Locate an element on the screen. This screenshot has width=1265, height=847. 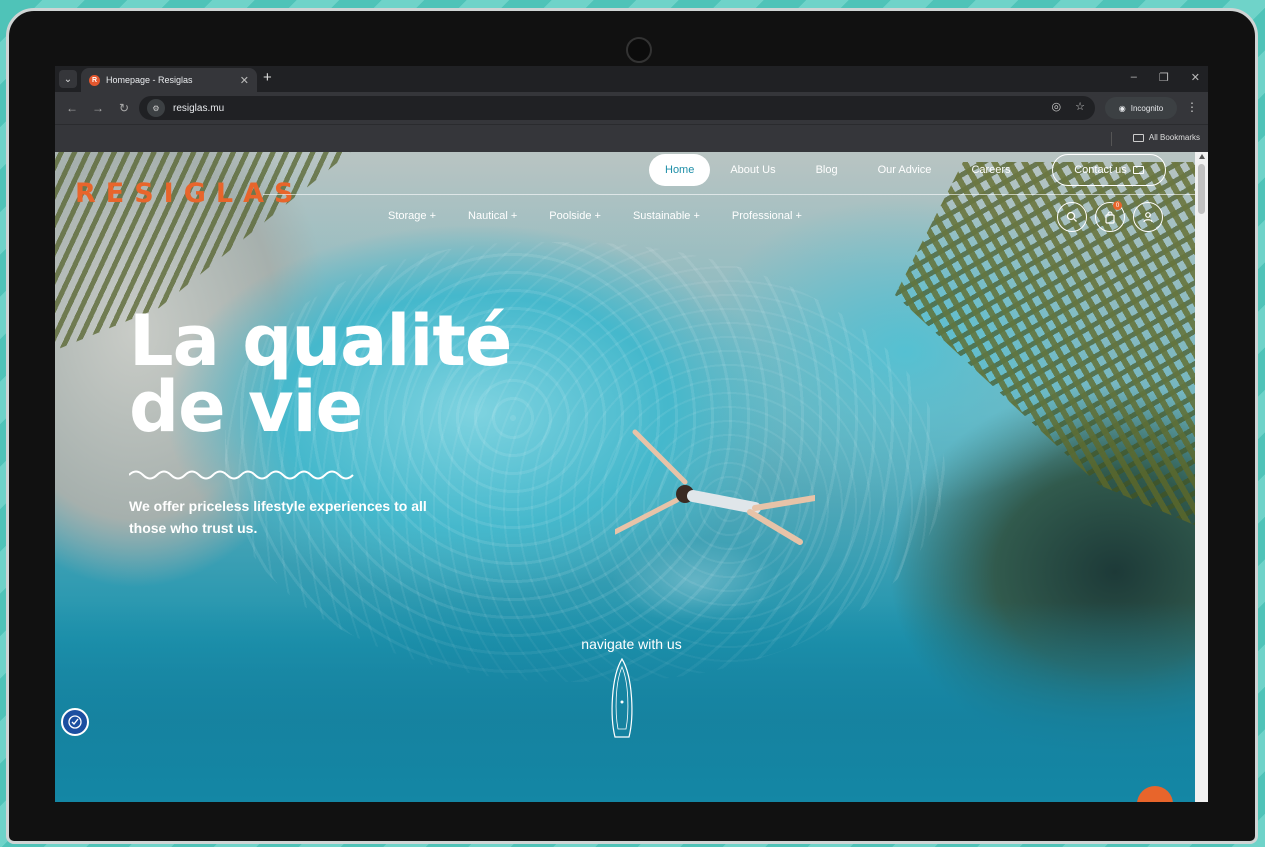
folder-icon is located at coordinates (1138, 137).